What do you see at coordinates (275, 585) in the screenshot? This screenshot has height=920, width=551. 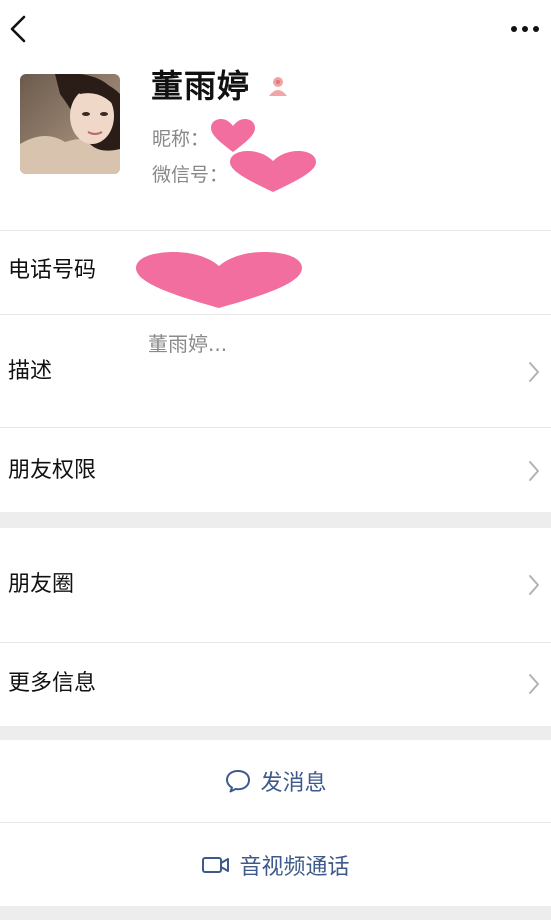 I see `moments-row: 朋友圈` at bounding box center [275, 585].